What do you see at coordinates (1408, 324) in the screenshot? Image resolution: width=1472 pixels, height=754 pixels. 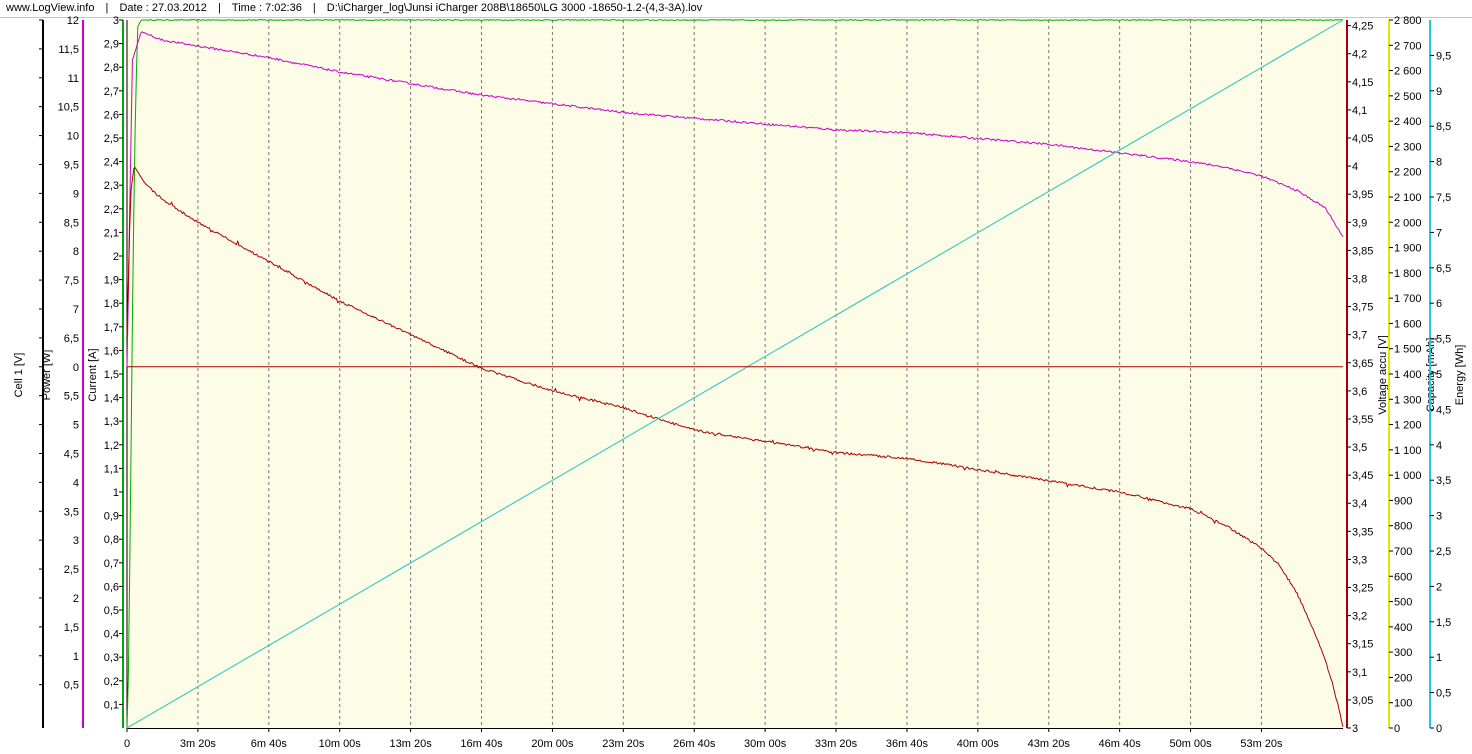 I see `y-tick-label: 1 600` at bounding box center [1408, 324].